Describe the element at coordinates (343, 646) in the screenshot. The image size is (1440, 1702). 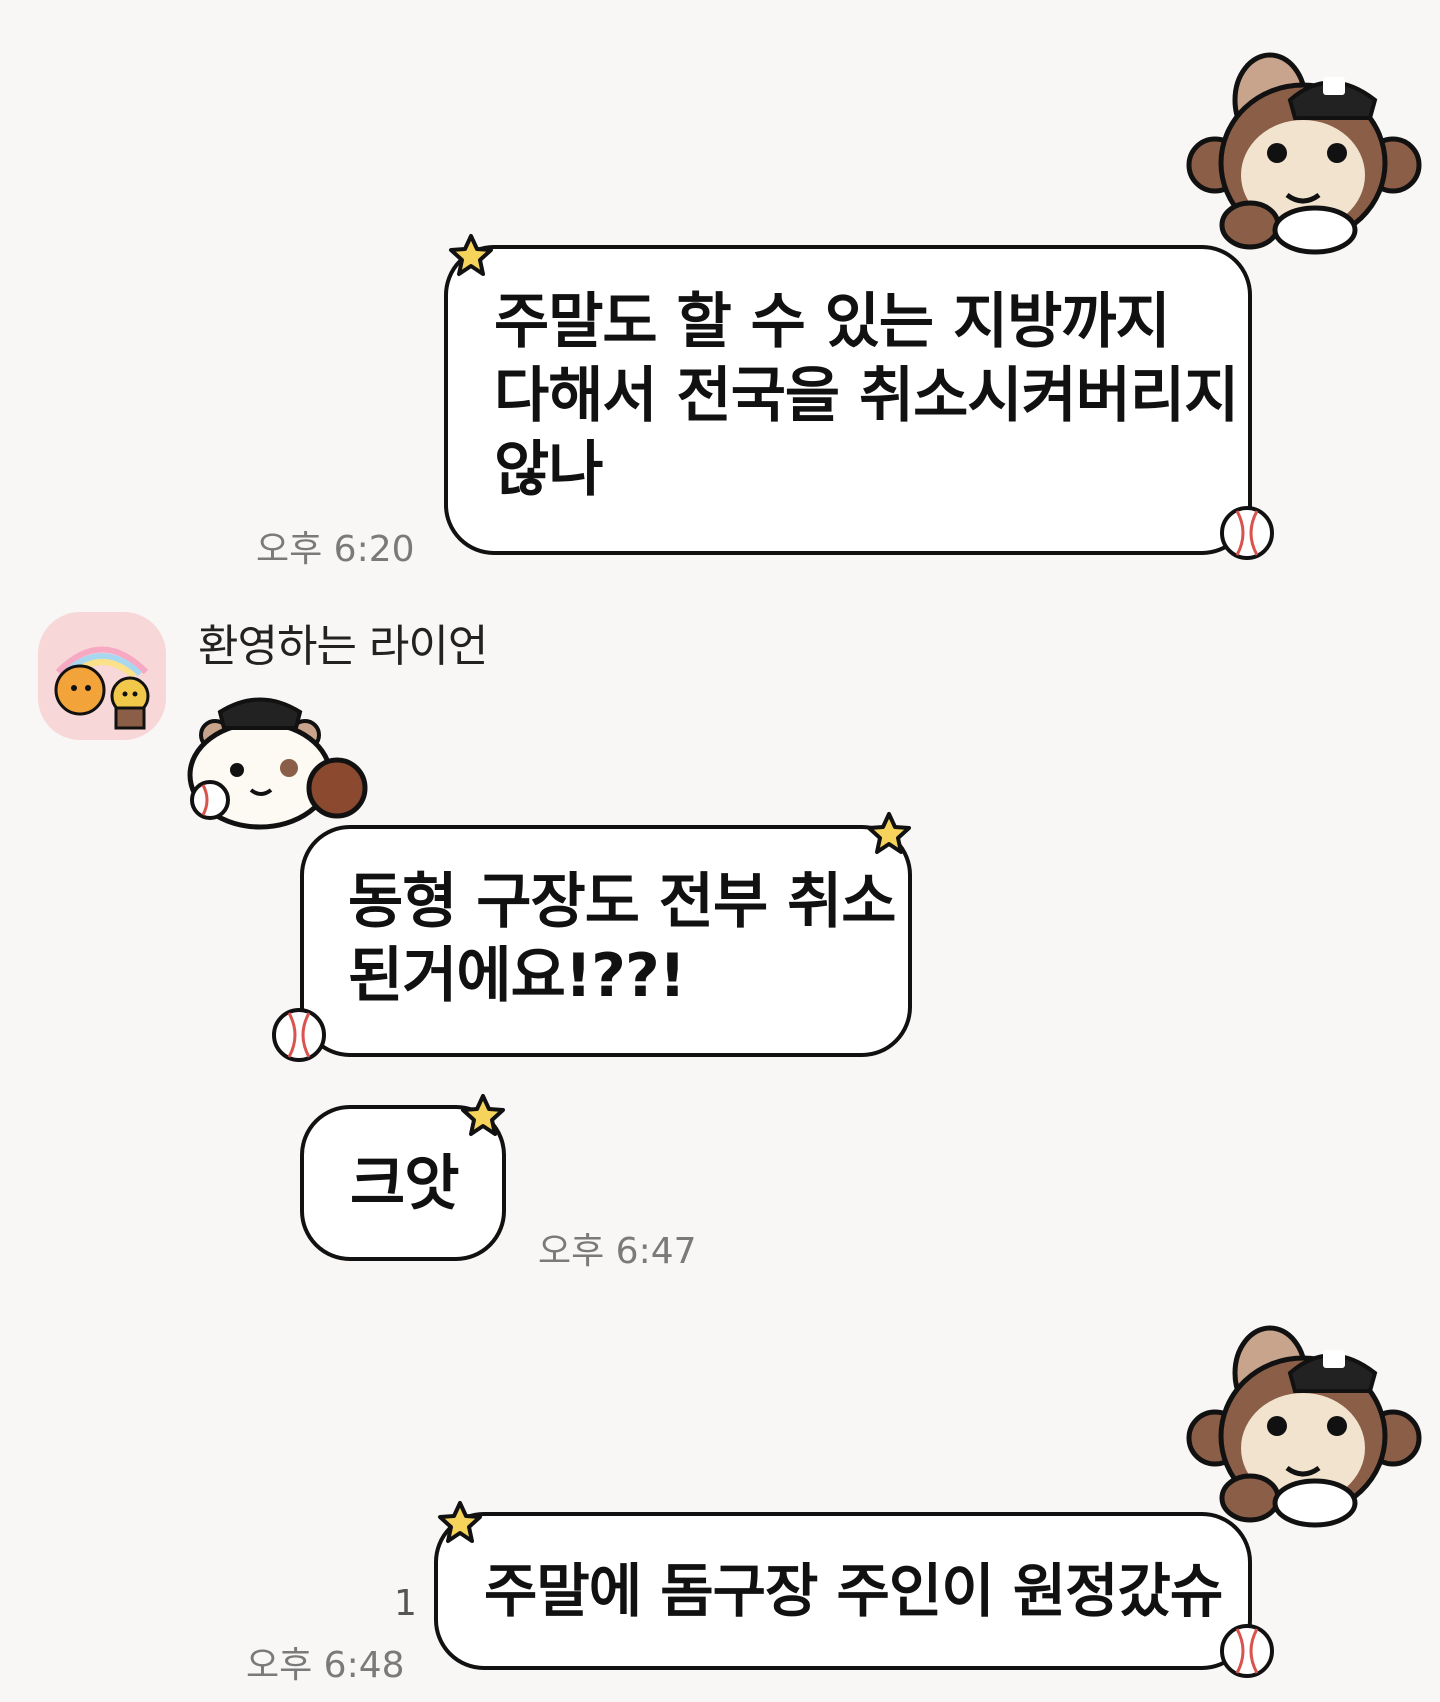
I see `sender-name: 환영하는 라이언` at that location.